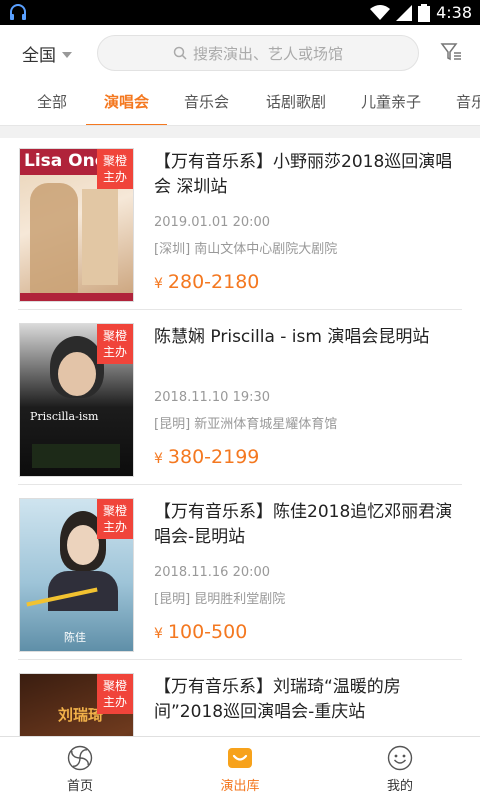 Image resolution: width=480 pixels, height=801 pixels. I want to click on event-datetime: 2019.01.01 20:00, so click(212, 222).